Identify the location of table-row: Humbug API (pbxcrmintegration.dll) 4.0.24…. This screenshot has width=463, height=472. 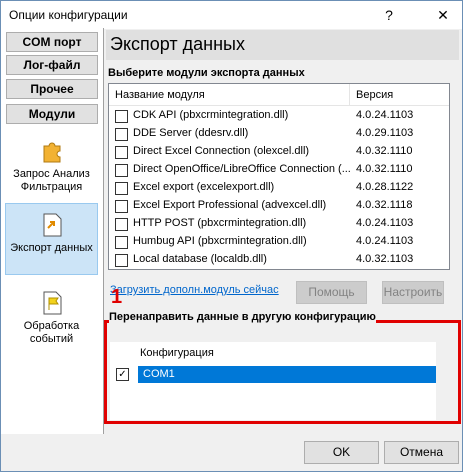
(279, 242).